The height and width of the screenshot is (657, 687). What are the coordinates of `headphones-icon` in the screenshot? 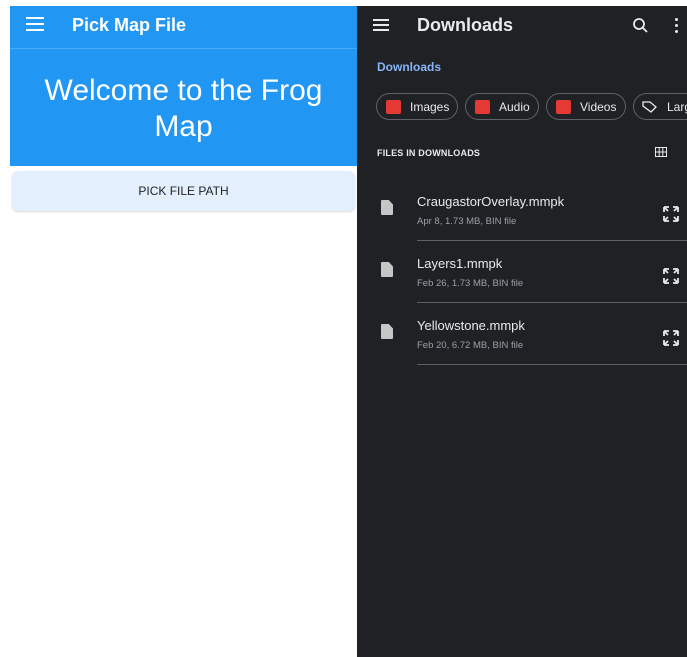 It's located at (482, 107).